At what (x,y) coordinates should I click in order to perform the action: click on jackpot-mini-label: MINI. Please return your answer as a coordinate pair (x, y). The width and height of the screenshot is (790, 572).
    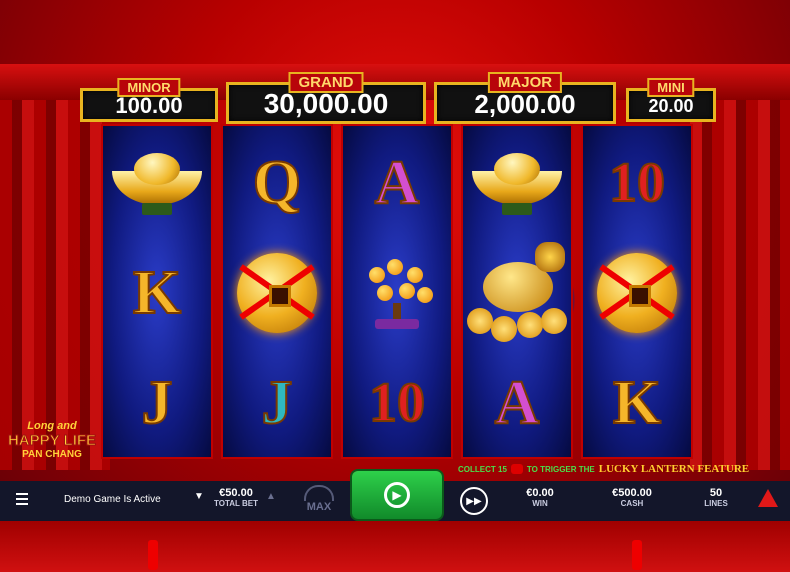
    Looking at the image, I should click on (671, 87).